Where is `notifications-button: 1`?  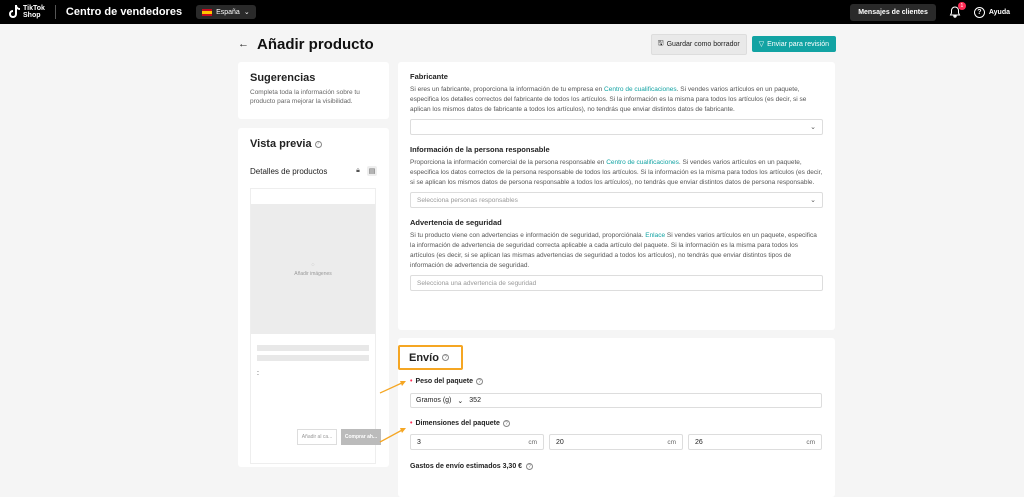 notifications-button: 1 is located at coordinates (957, 10).